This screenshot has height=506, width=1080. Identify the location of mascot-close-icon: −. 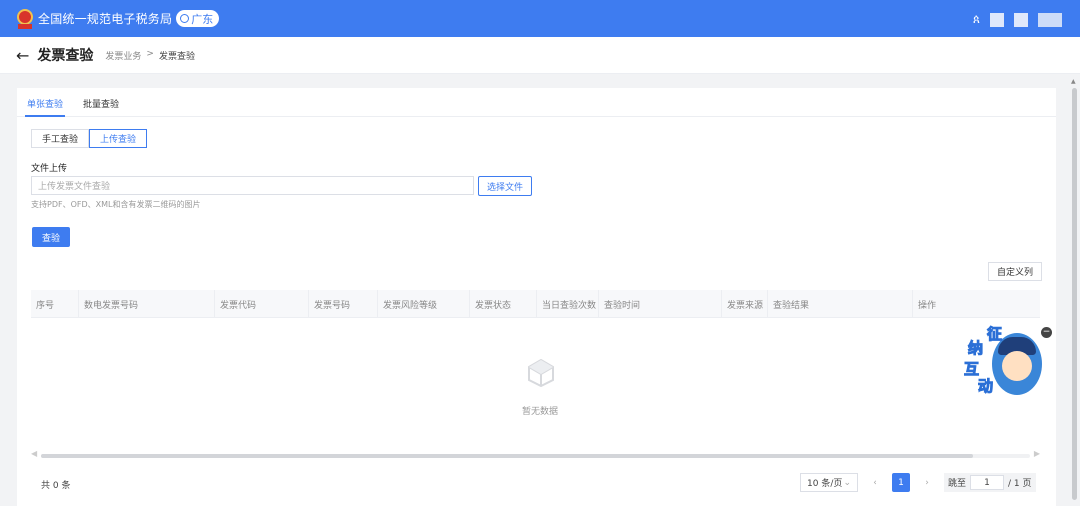
(1046, 332).